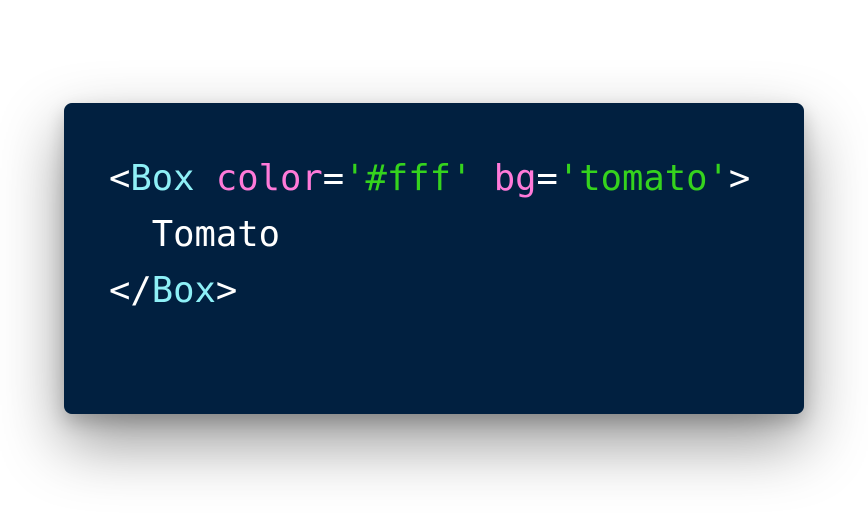  What do you see at coordinates (269, 178) in the screenshot?
I see `prop-name-color: color` at bounding box center [269, 178].